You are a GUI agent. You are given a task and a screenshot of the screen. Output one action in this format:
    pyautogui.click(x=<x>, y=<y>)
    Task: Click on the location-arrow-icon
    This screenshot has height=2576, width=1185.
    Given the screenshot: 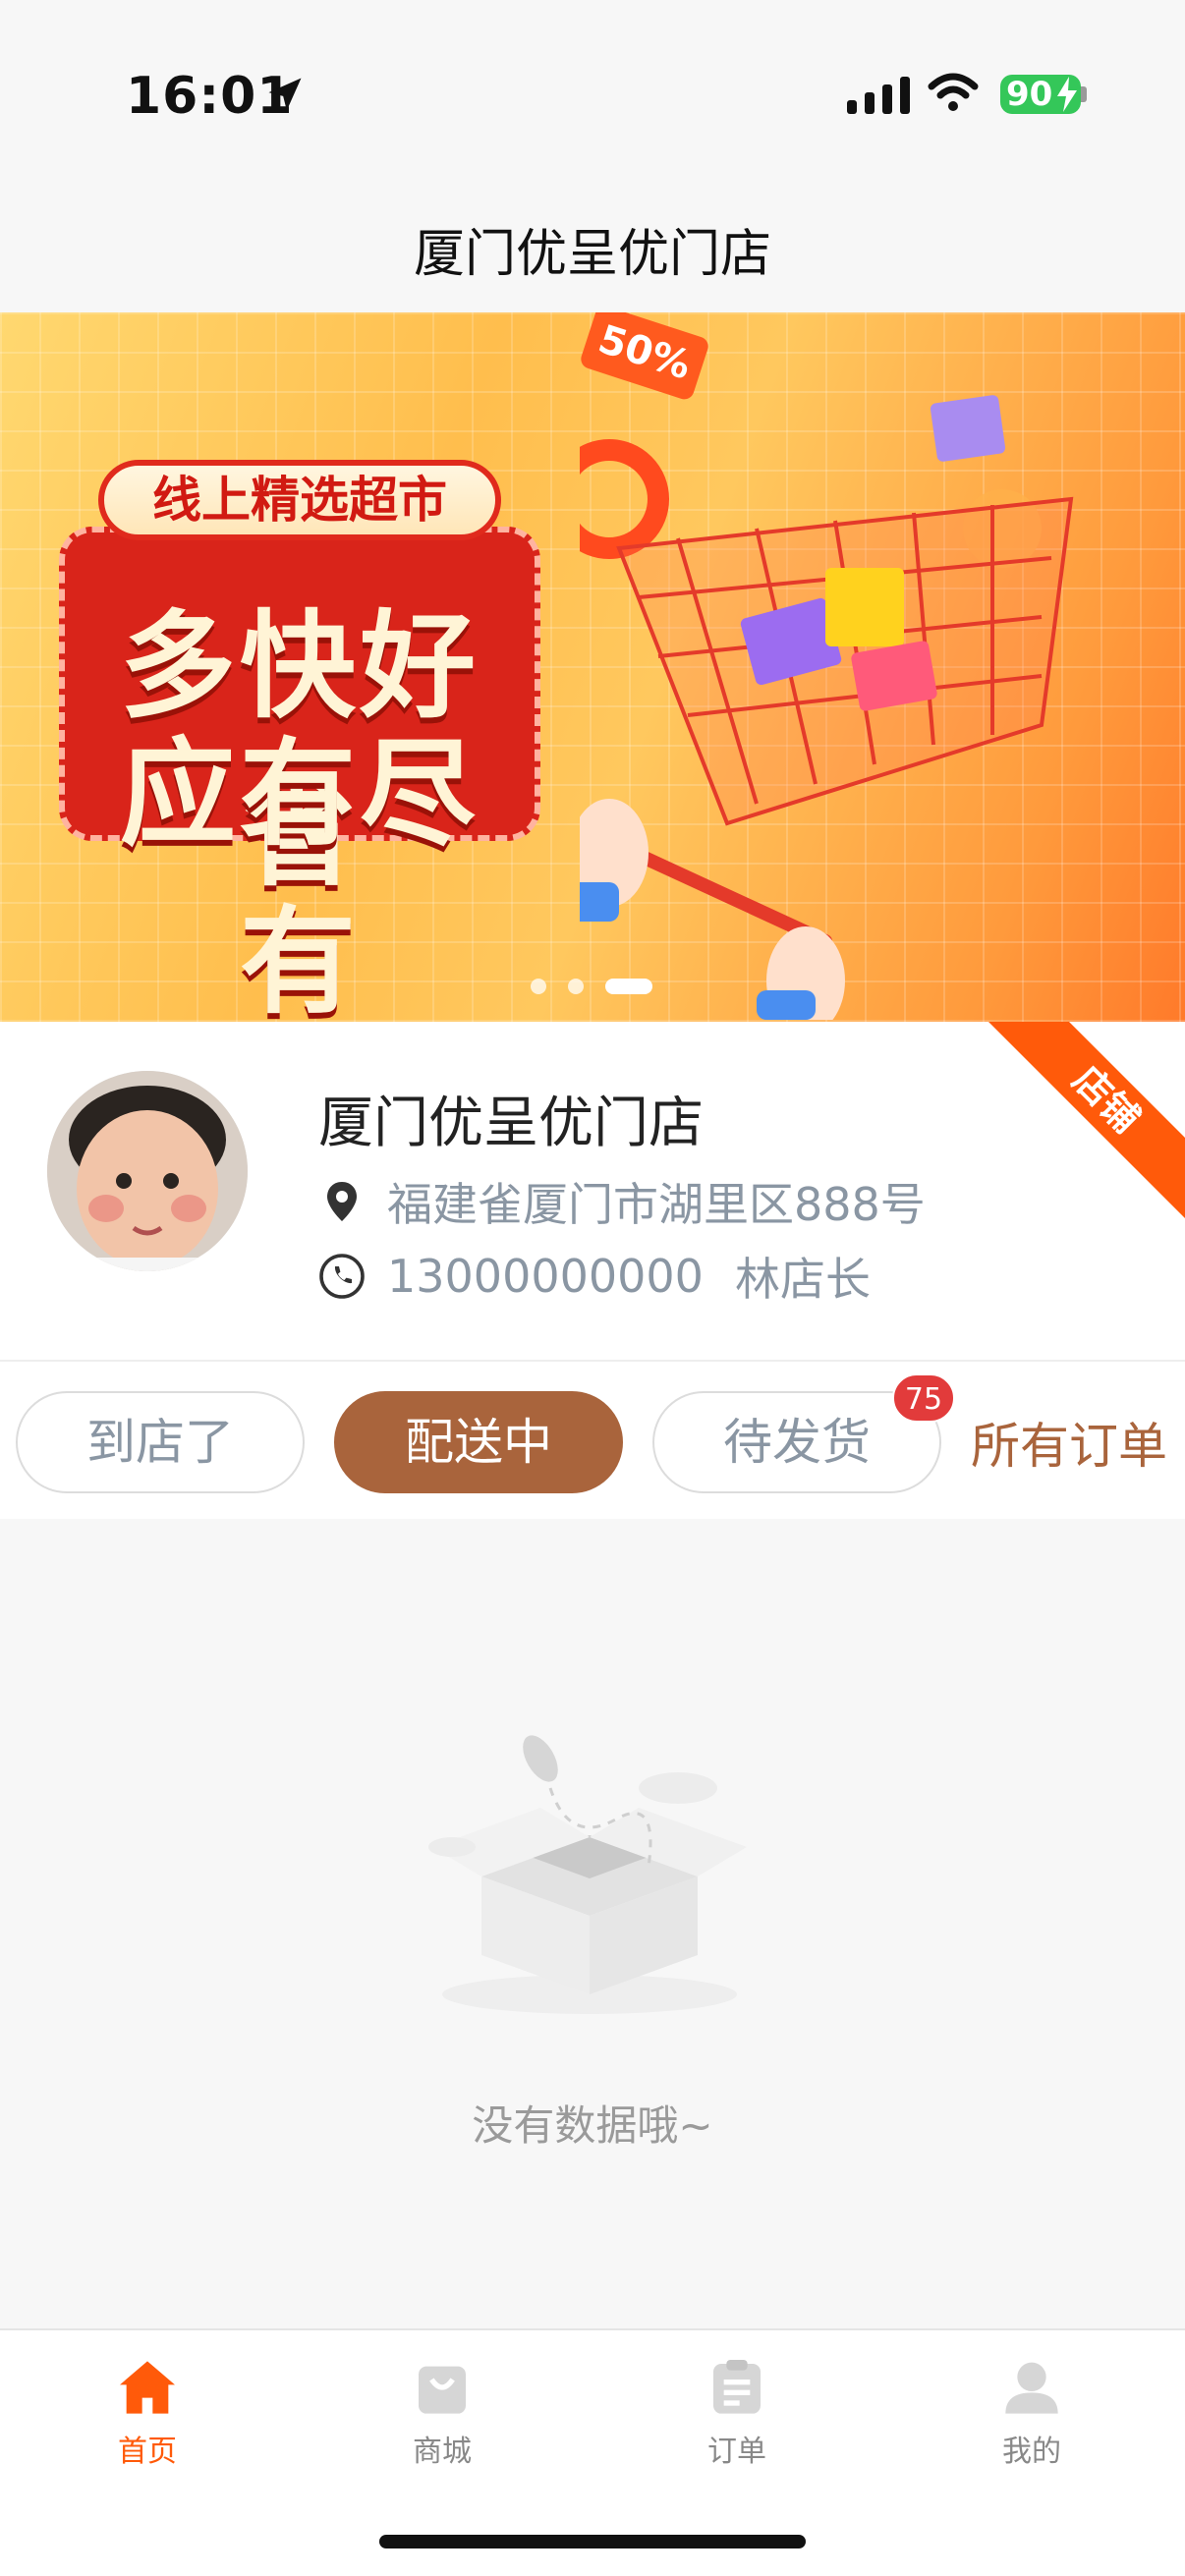 What is the action you would take?
    pyautogui.click(x=285, y=94)
    